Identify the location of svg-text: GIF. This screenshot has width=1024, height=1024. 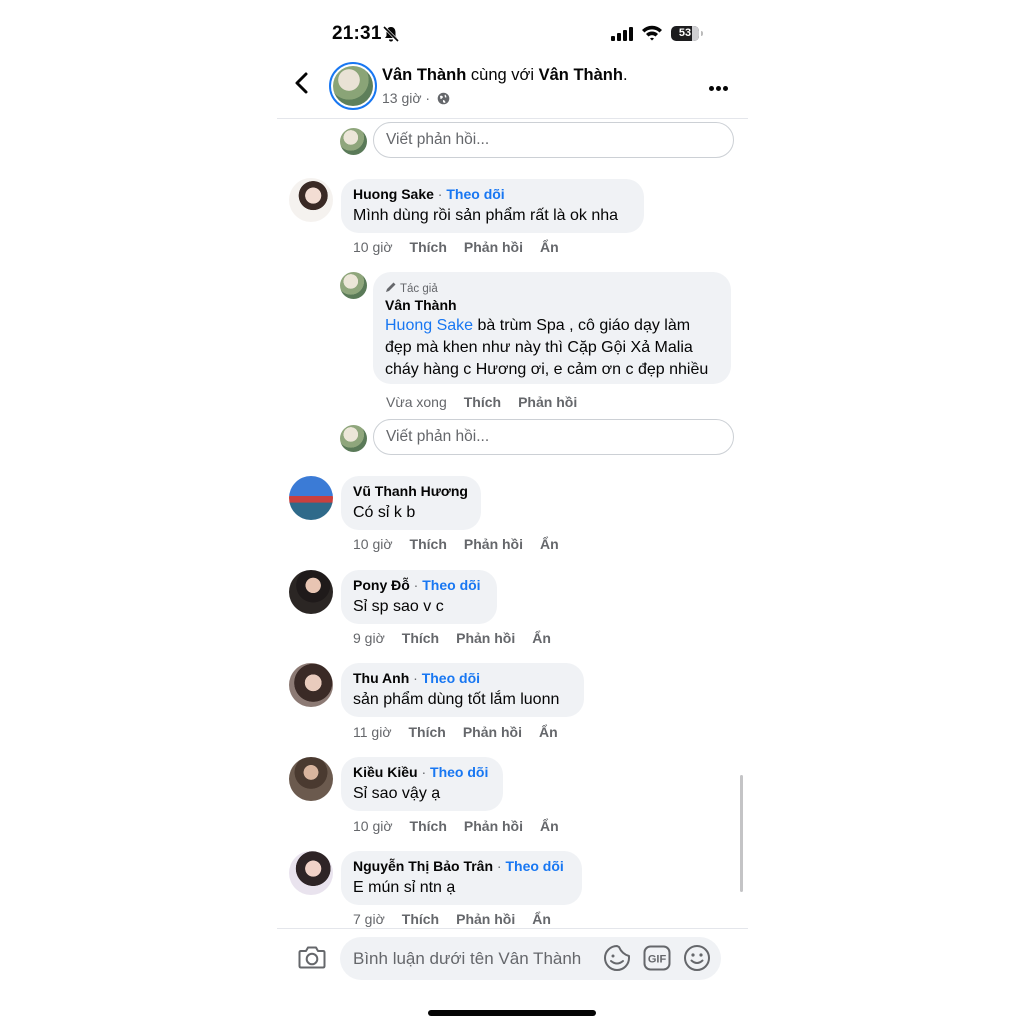
(657, 960).